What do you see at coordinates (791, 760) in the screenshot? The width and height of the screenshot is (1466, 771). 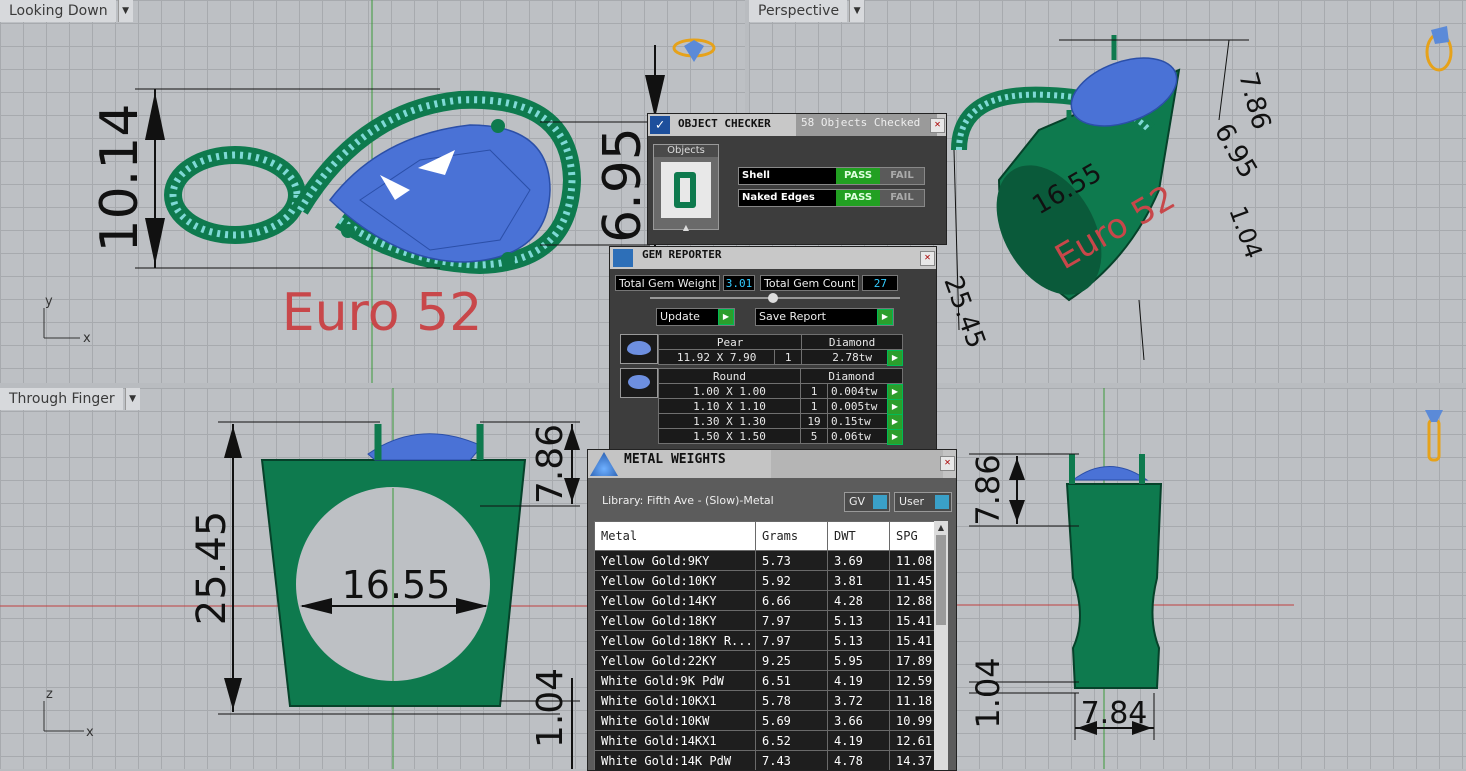 I see `grams-value: 7.43` at bounding box center [791, 760].